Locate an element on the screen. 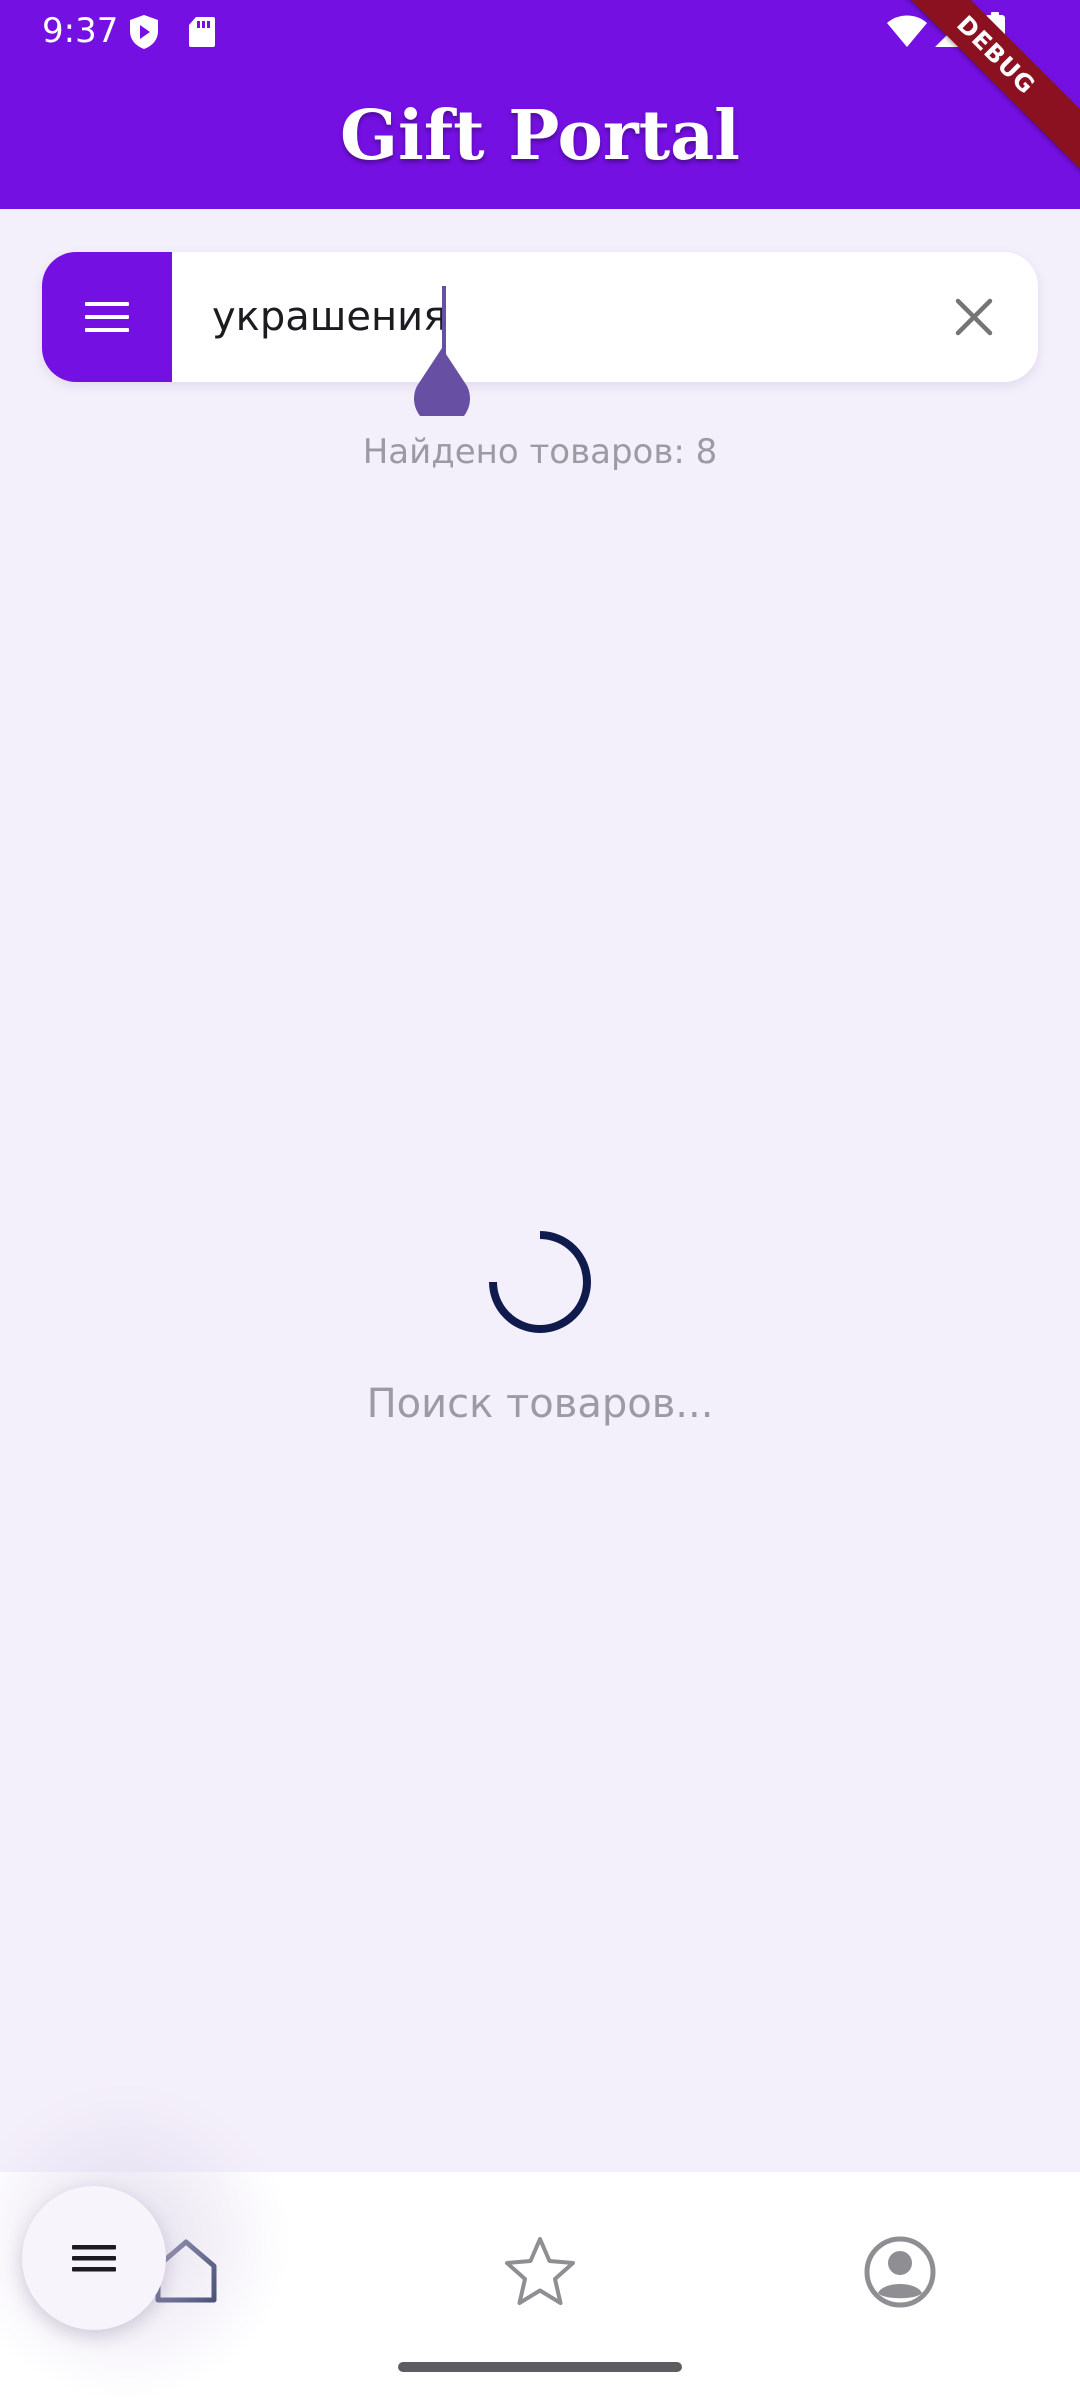  status-bar: 9:37 is located at coordinates (540, 31).